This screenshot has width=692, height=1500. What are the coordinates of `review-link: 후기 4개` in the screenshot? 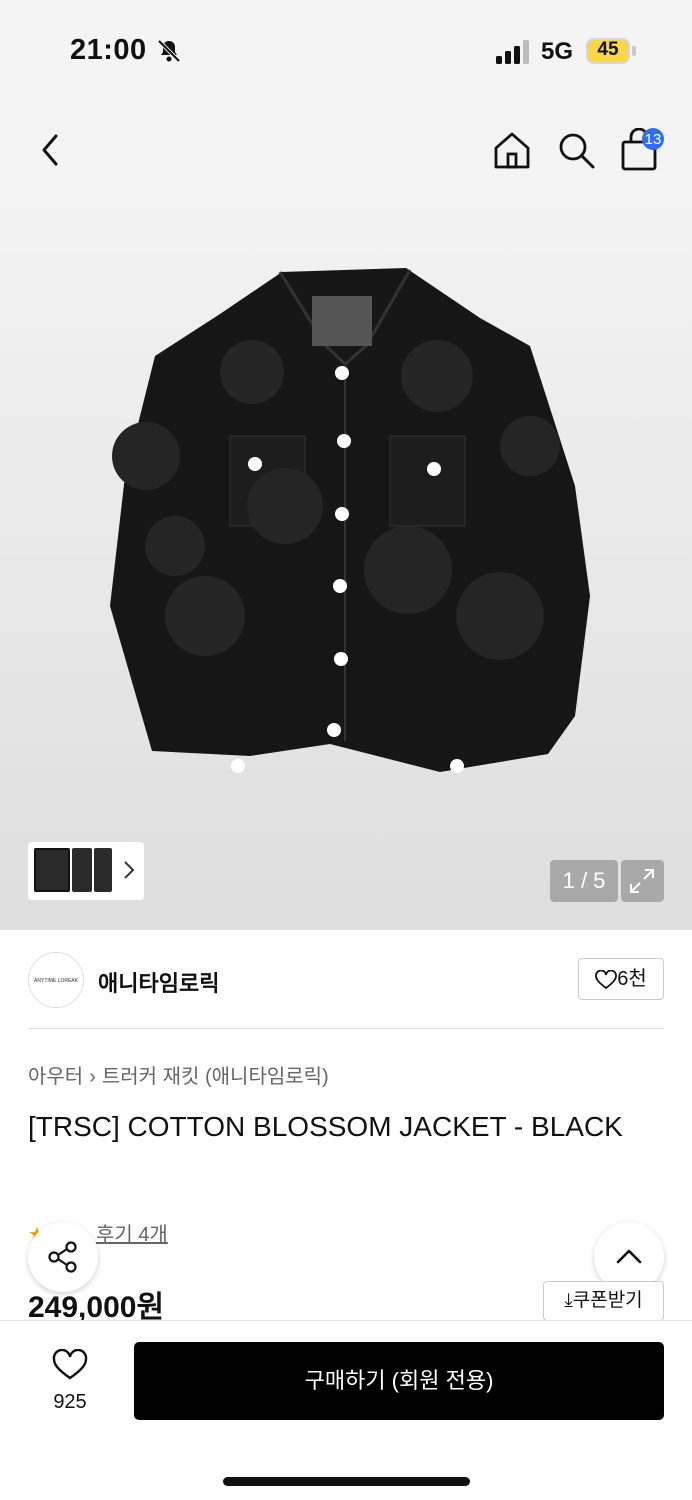 It's located at (132, 1235).